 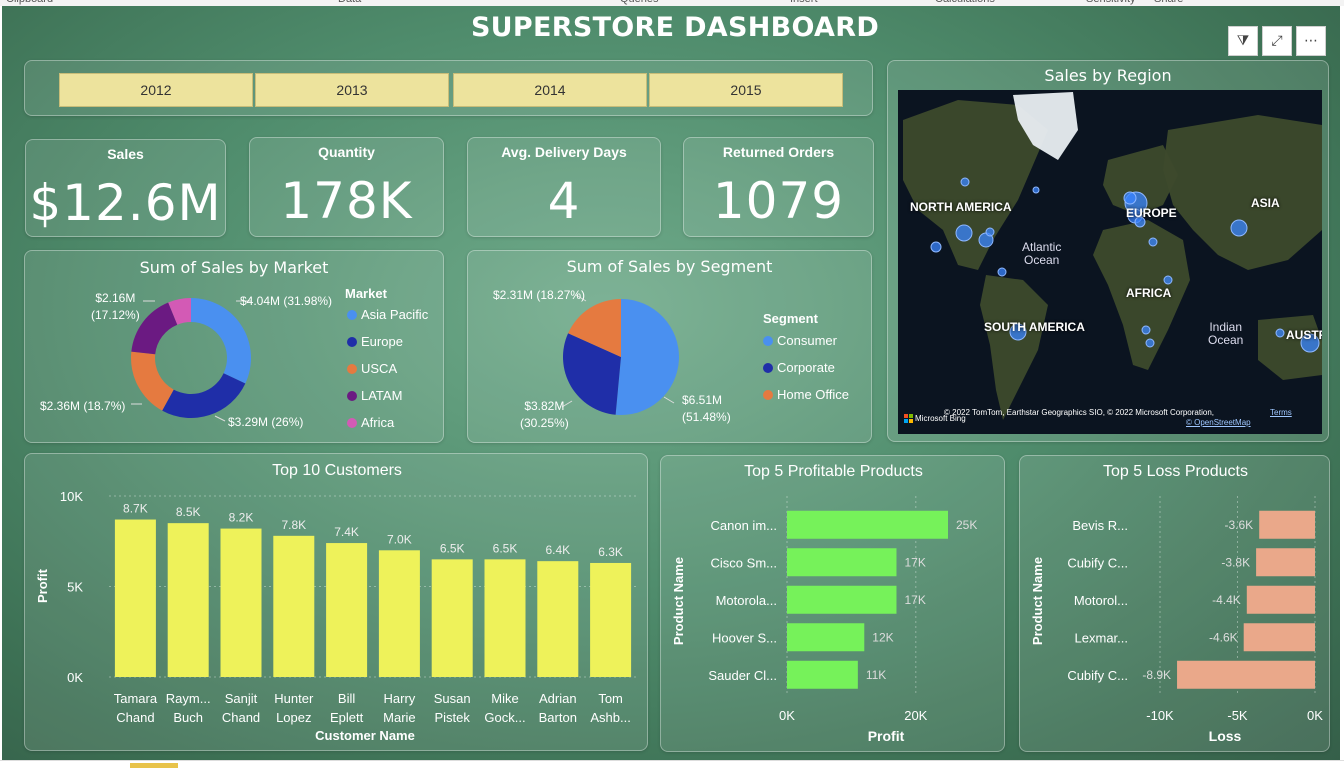 What do you see at coordinates (135, 717) in the screenshot?
I see `x-tick-label: Chand` at bounding box center [135, 717].